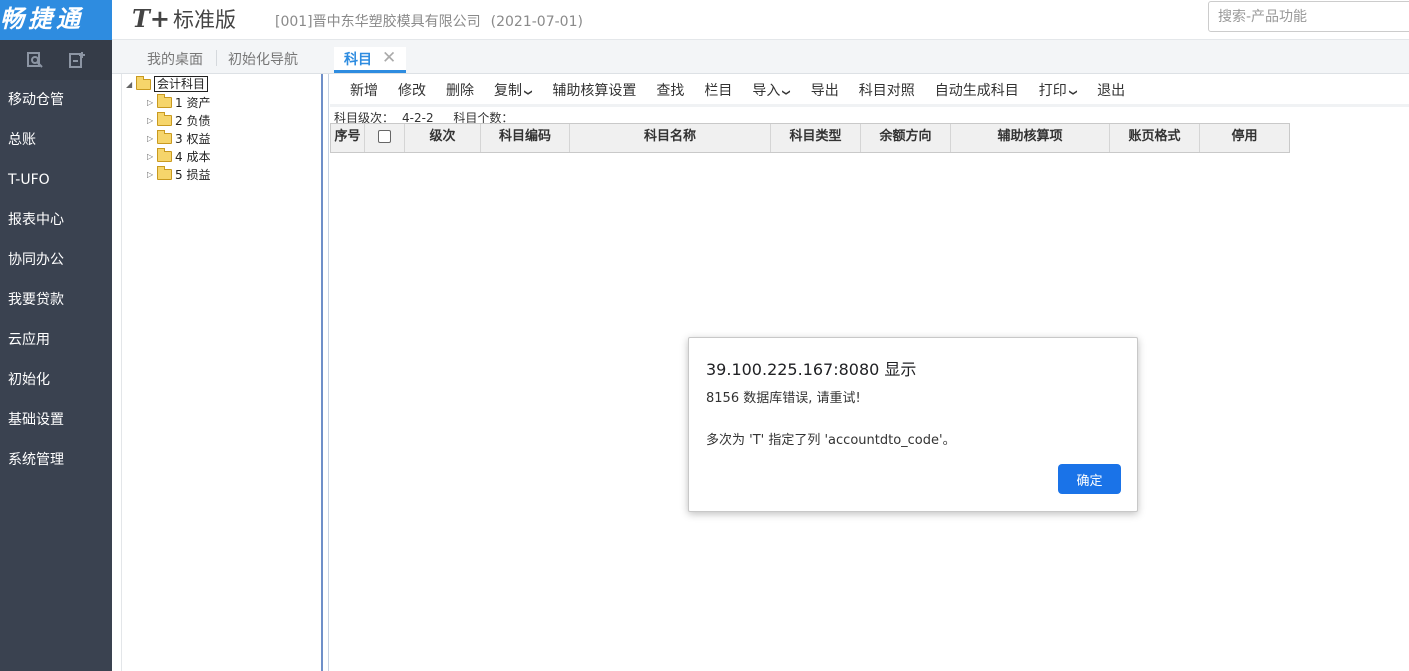 The width and height of the screenshot is (1409, 671). What do you see at coordinates (175, 59) in the screenshot?
I see `tab-my-desktop: 我的桌面` at bounding box center [175, 59].